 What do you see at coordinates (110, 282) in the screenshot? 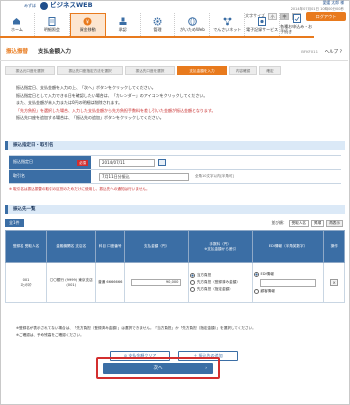
I see `cell-account: 普通 6666666` at bounding box center [110, 282].